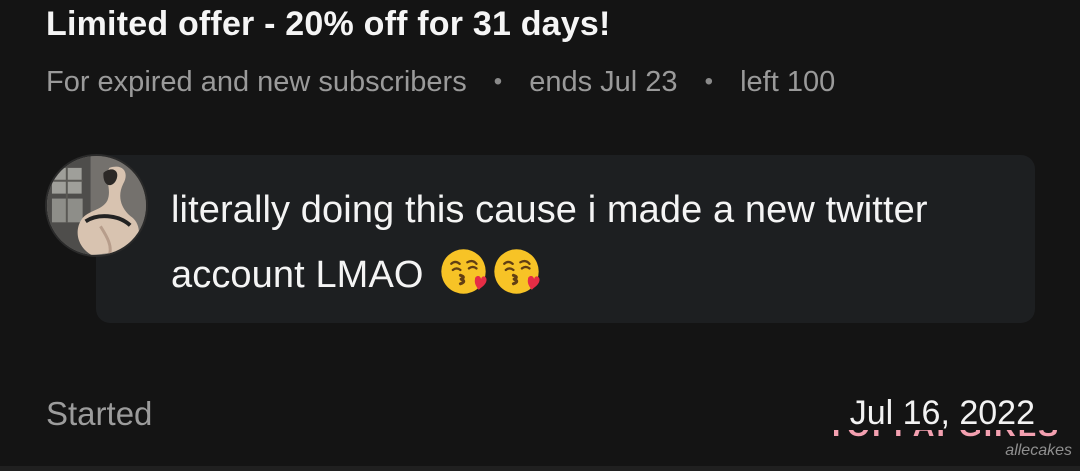 The width and height of the screenshot is (1080, 471). I want to click on watermark-brand-text: TOPFAPGIRLS, so click(952, 435).